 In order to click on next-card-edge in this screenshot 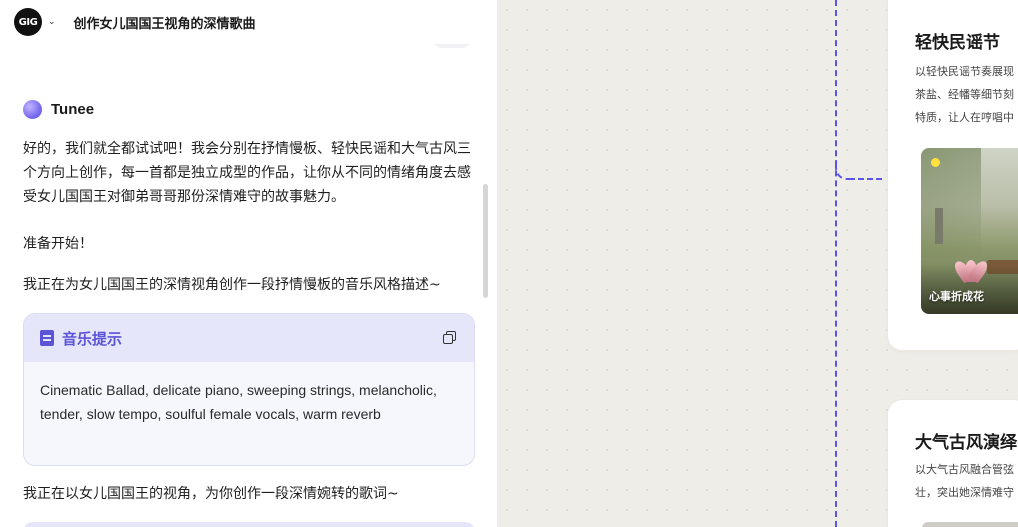, I will do `click(249, 524)`.